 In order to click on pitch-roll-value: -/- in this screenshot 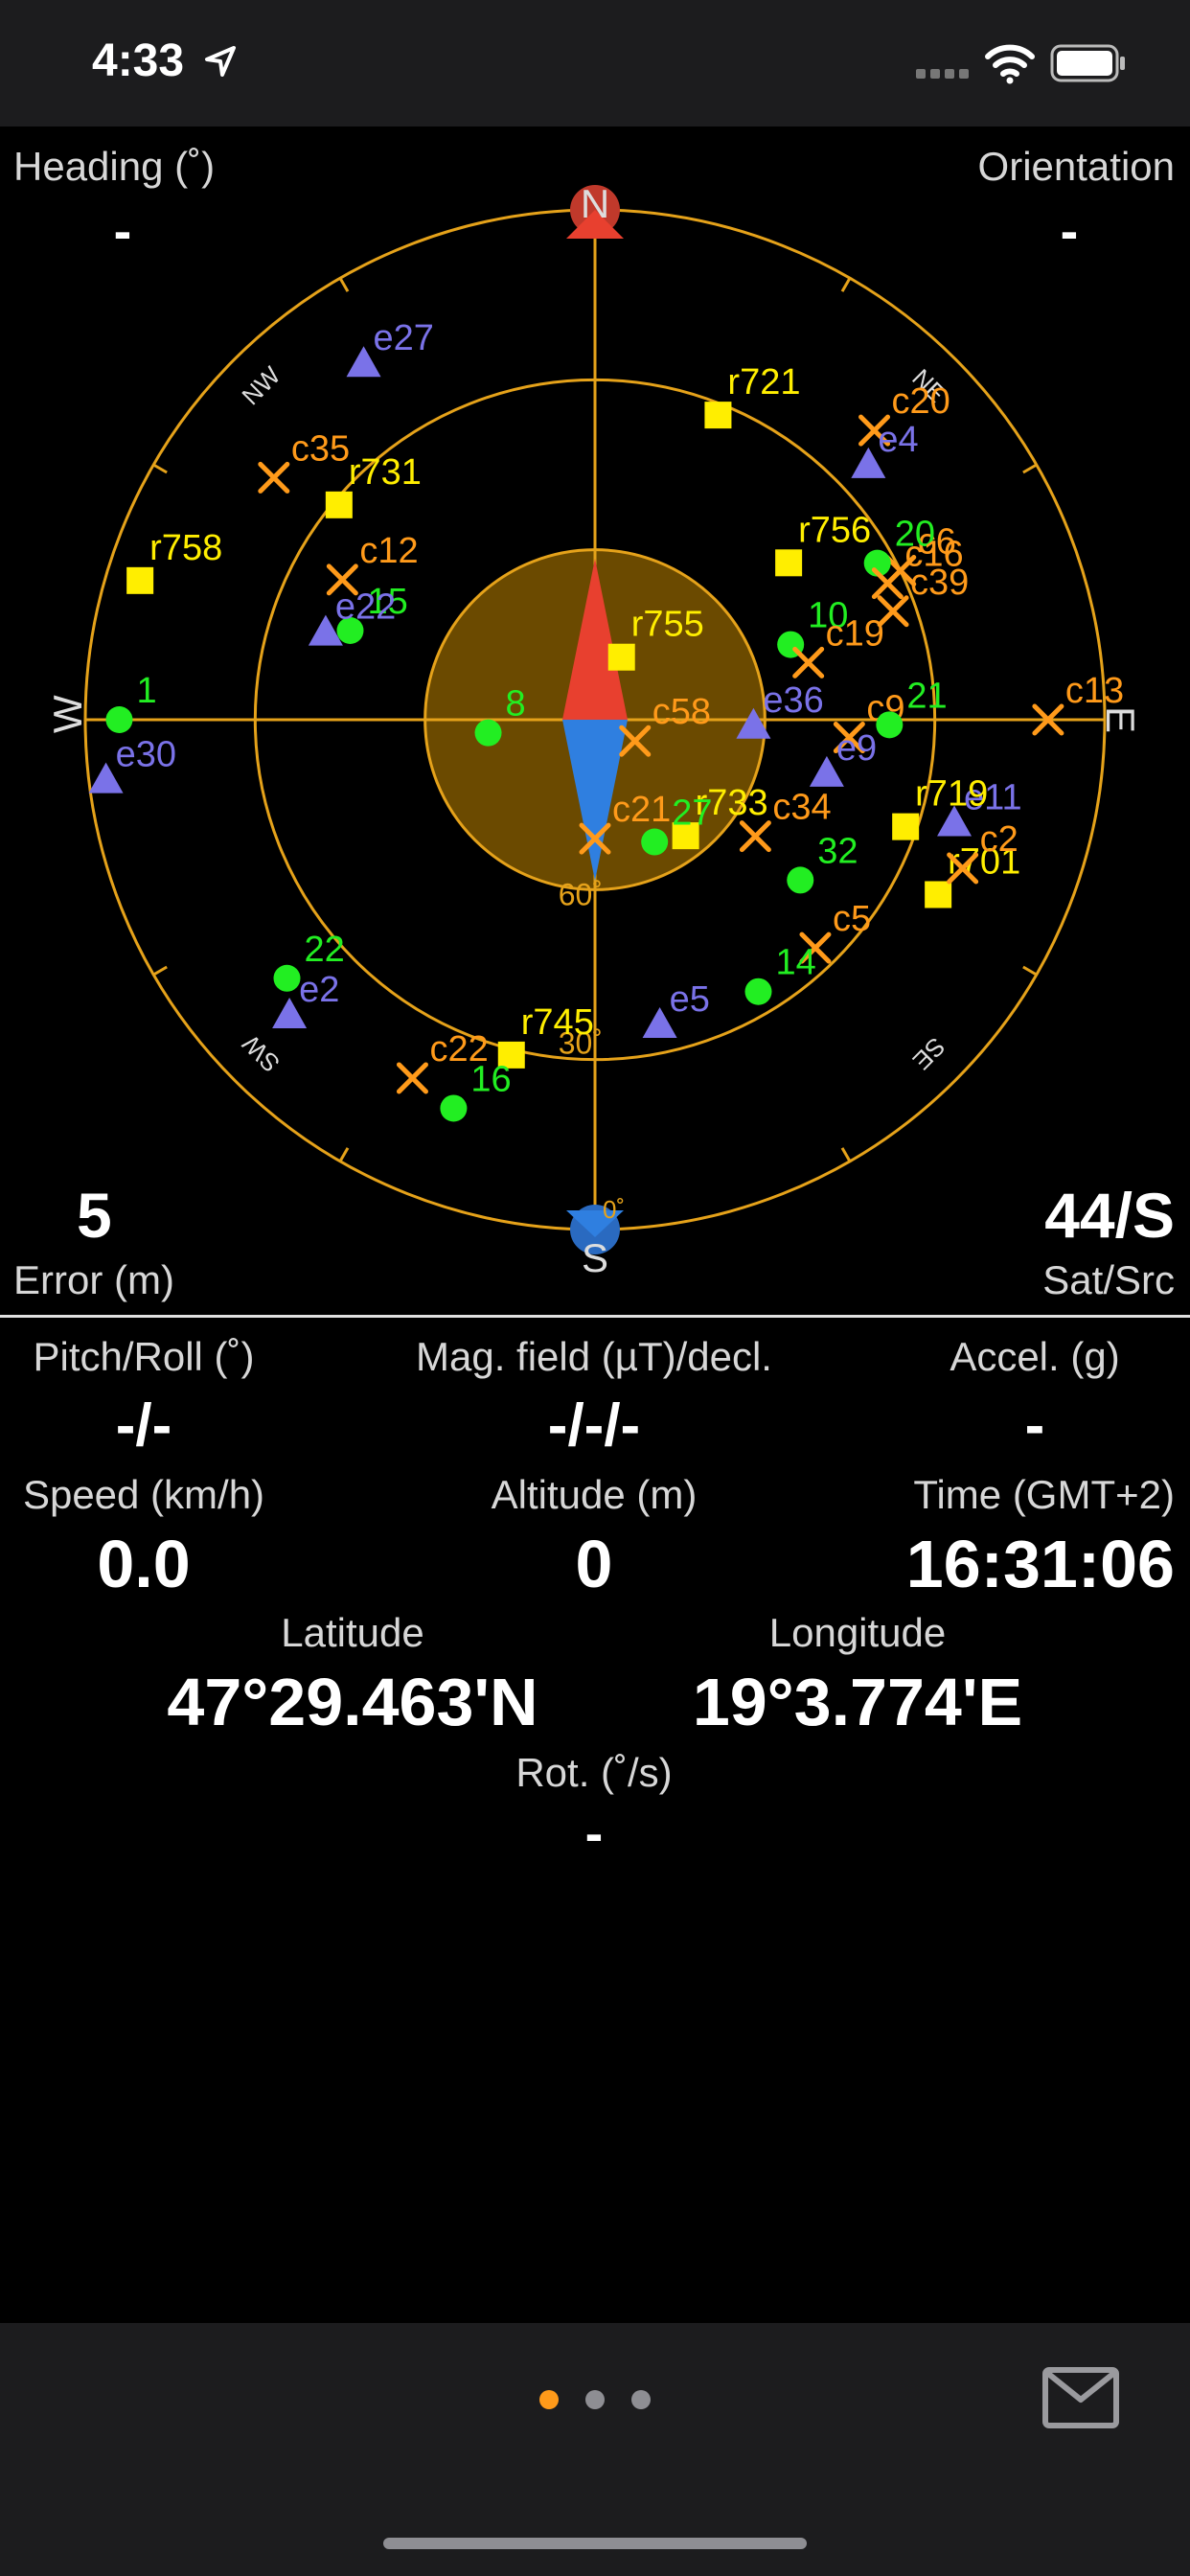, I will do `click(144, 1425)`.